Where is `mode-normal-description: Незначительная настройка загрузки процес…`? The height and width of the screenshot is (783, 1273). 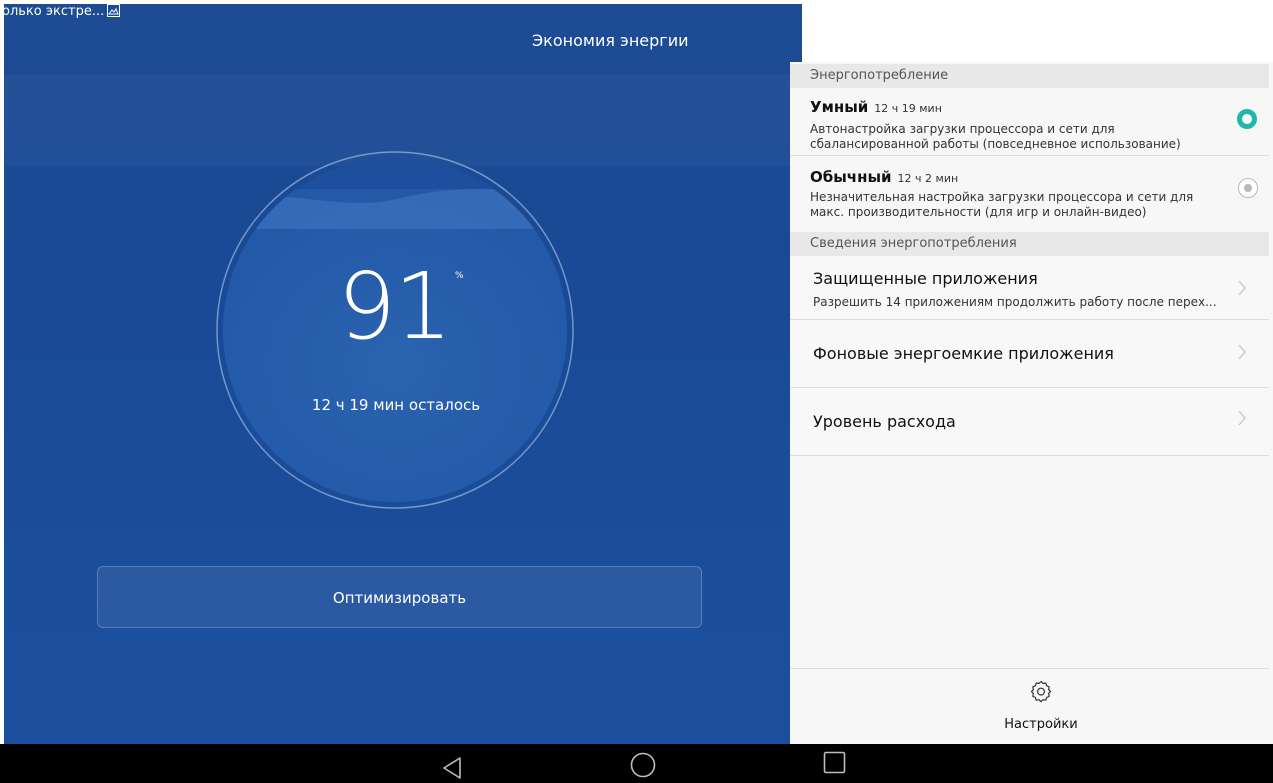 mode-normal-description: Незначительная настройка загрузки процес… is located at coordinates (1002, 204).